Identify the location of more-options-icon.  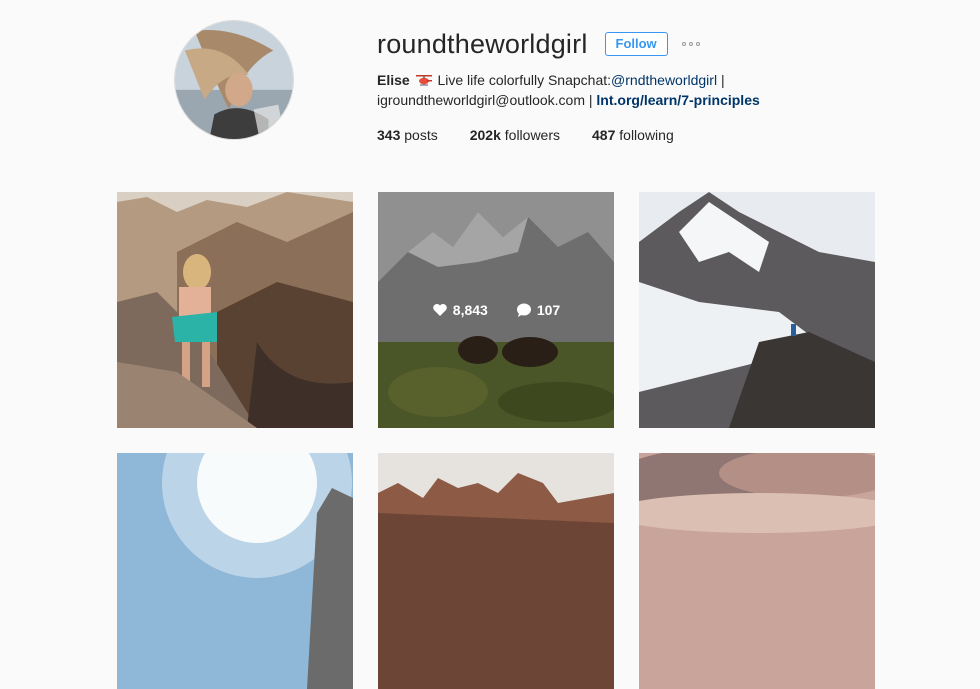
(690, 44).